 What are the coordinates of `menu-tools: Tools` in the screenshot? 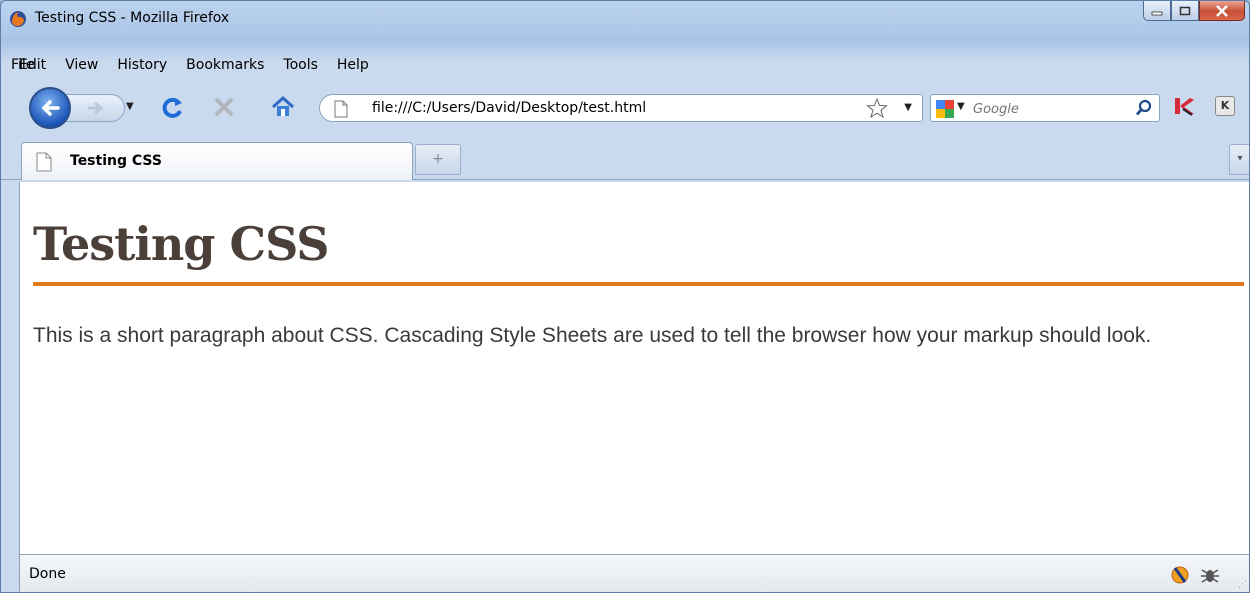 It's located at (300, 65).